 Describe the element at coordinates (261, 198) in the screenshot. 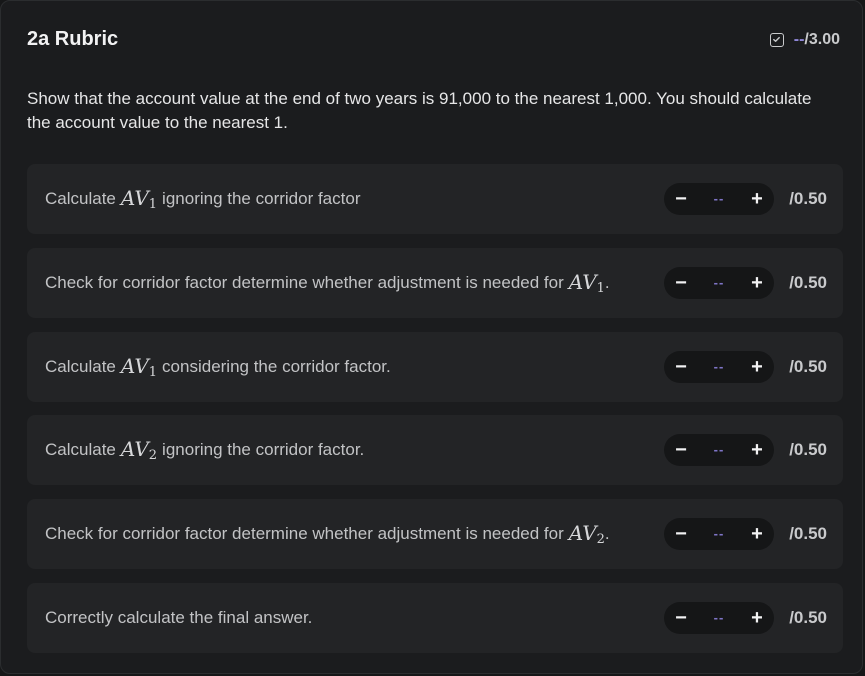

I see `item-text: ignoring the corridor factor` at that location.